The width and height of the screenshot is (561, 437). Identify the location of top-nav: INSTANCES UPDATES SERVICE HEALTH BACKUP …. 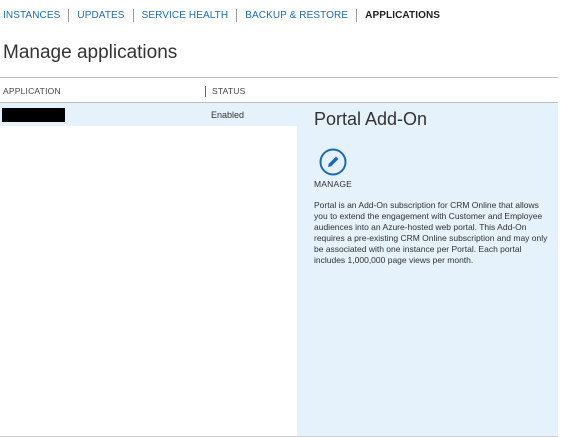
(221, 15).